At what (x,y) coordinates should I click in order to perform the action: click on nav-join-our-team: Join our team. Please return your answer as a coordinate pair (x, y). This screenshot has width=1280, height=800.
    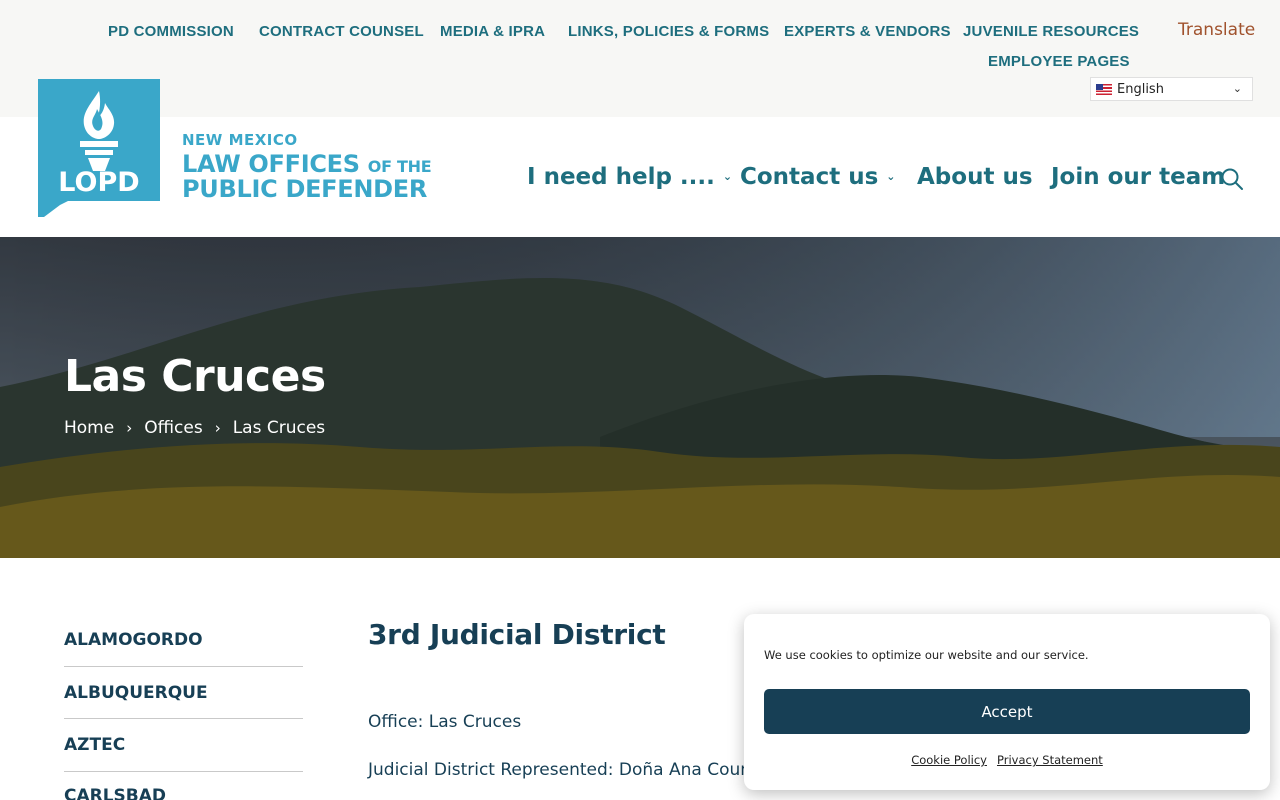
    Looking at the image, I should click on (1138, 177).